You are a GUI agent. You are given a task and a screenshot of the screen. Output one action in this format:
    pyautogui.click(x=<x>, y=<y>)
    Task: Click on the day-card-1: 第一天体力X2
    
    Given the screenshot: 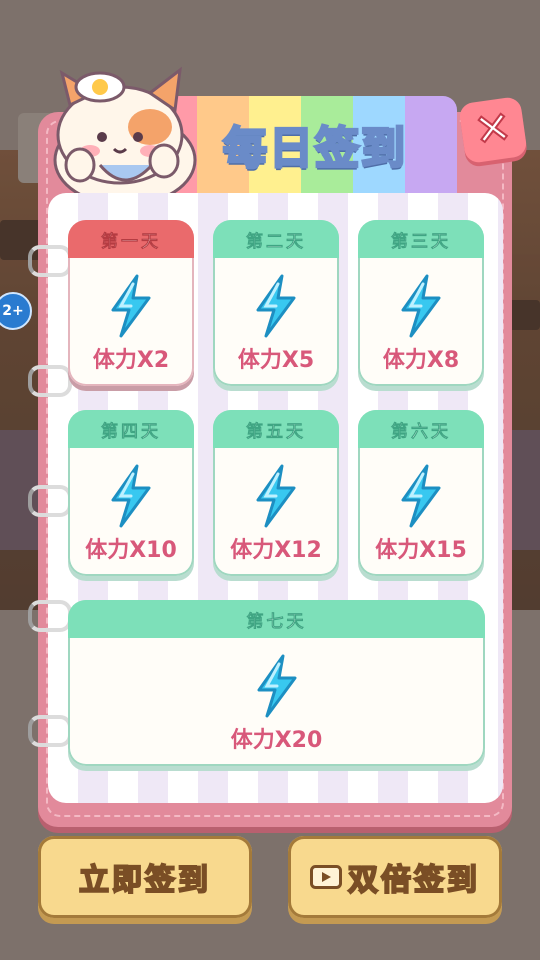 What is the action you would take?
    pyautogui.click(x=131, y=303)
    